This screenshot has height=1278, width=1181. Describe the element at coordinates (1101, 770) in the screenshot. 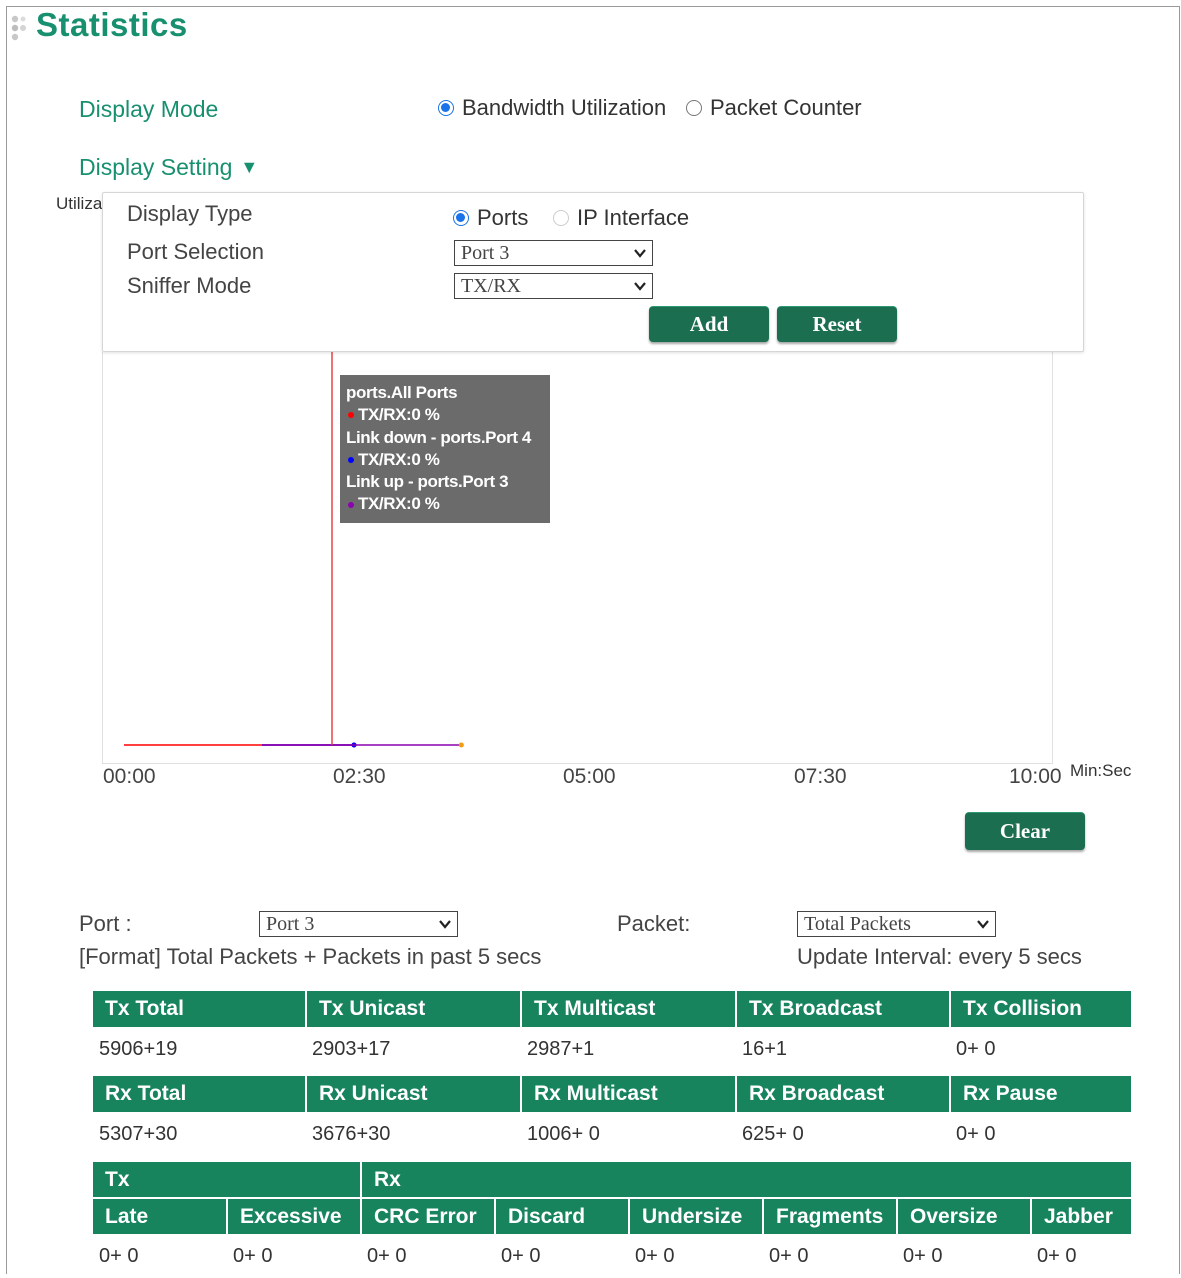

I see `x-axis-unit: Min:Sec` at that location.